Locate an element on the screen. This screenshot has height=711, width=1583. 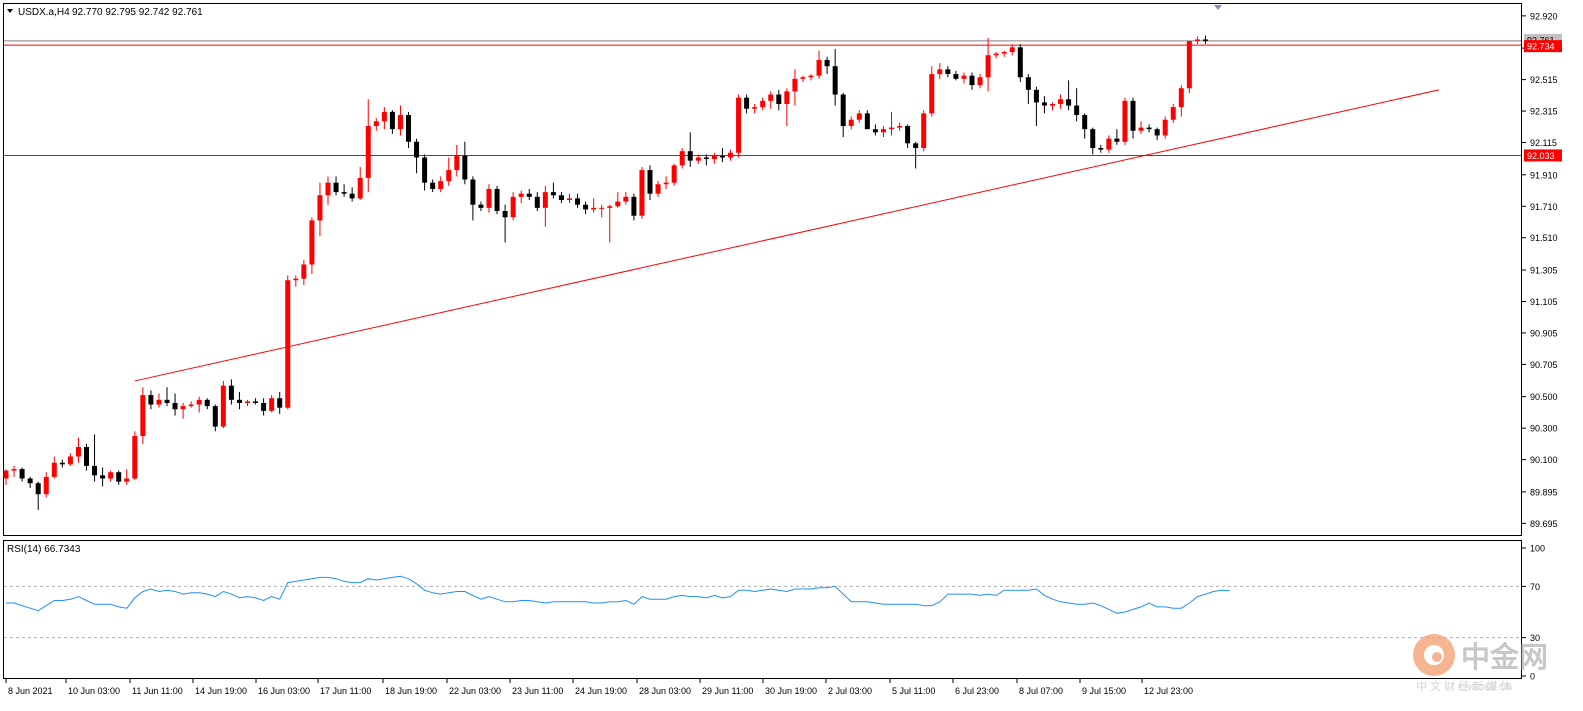
time-tick-label: 28 Jun 03:00 is located at coordinates (665, 691).